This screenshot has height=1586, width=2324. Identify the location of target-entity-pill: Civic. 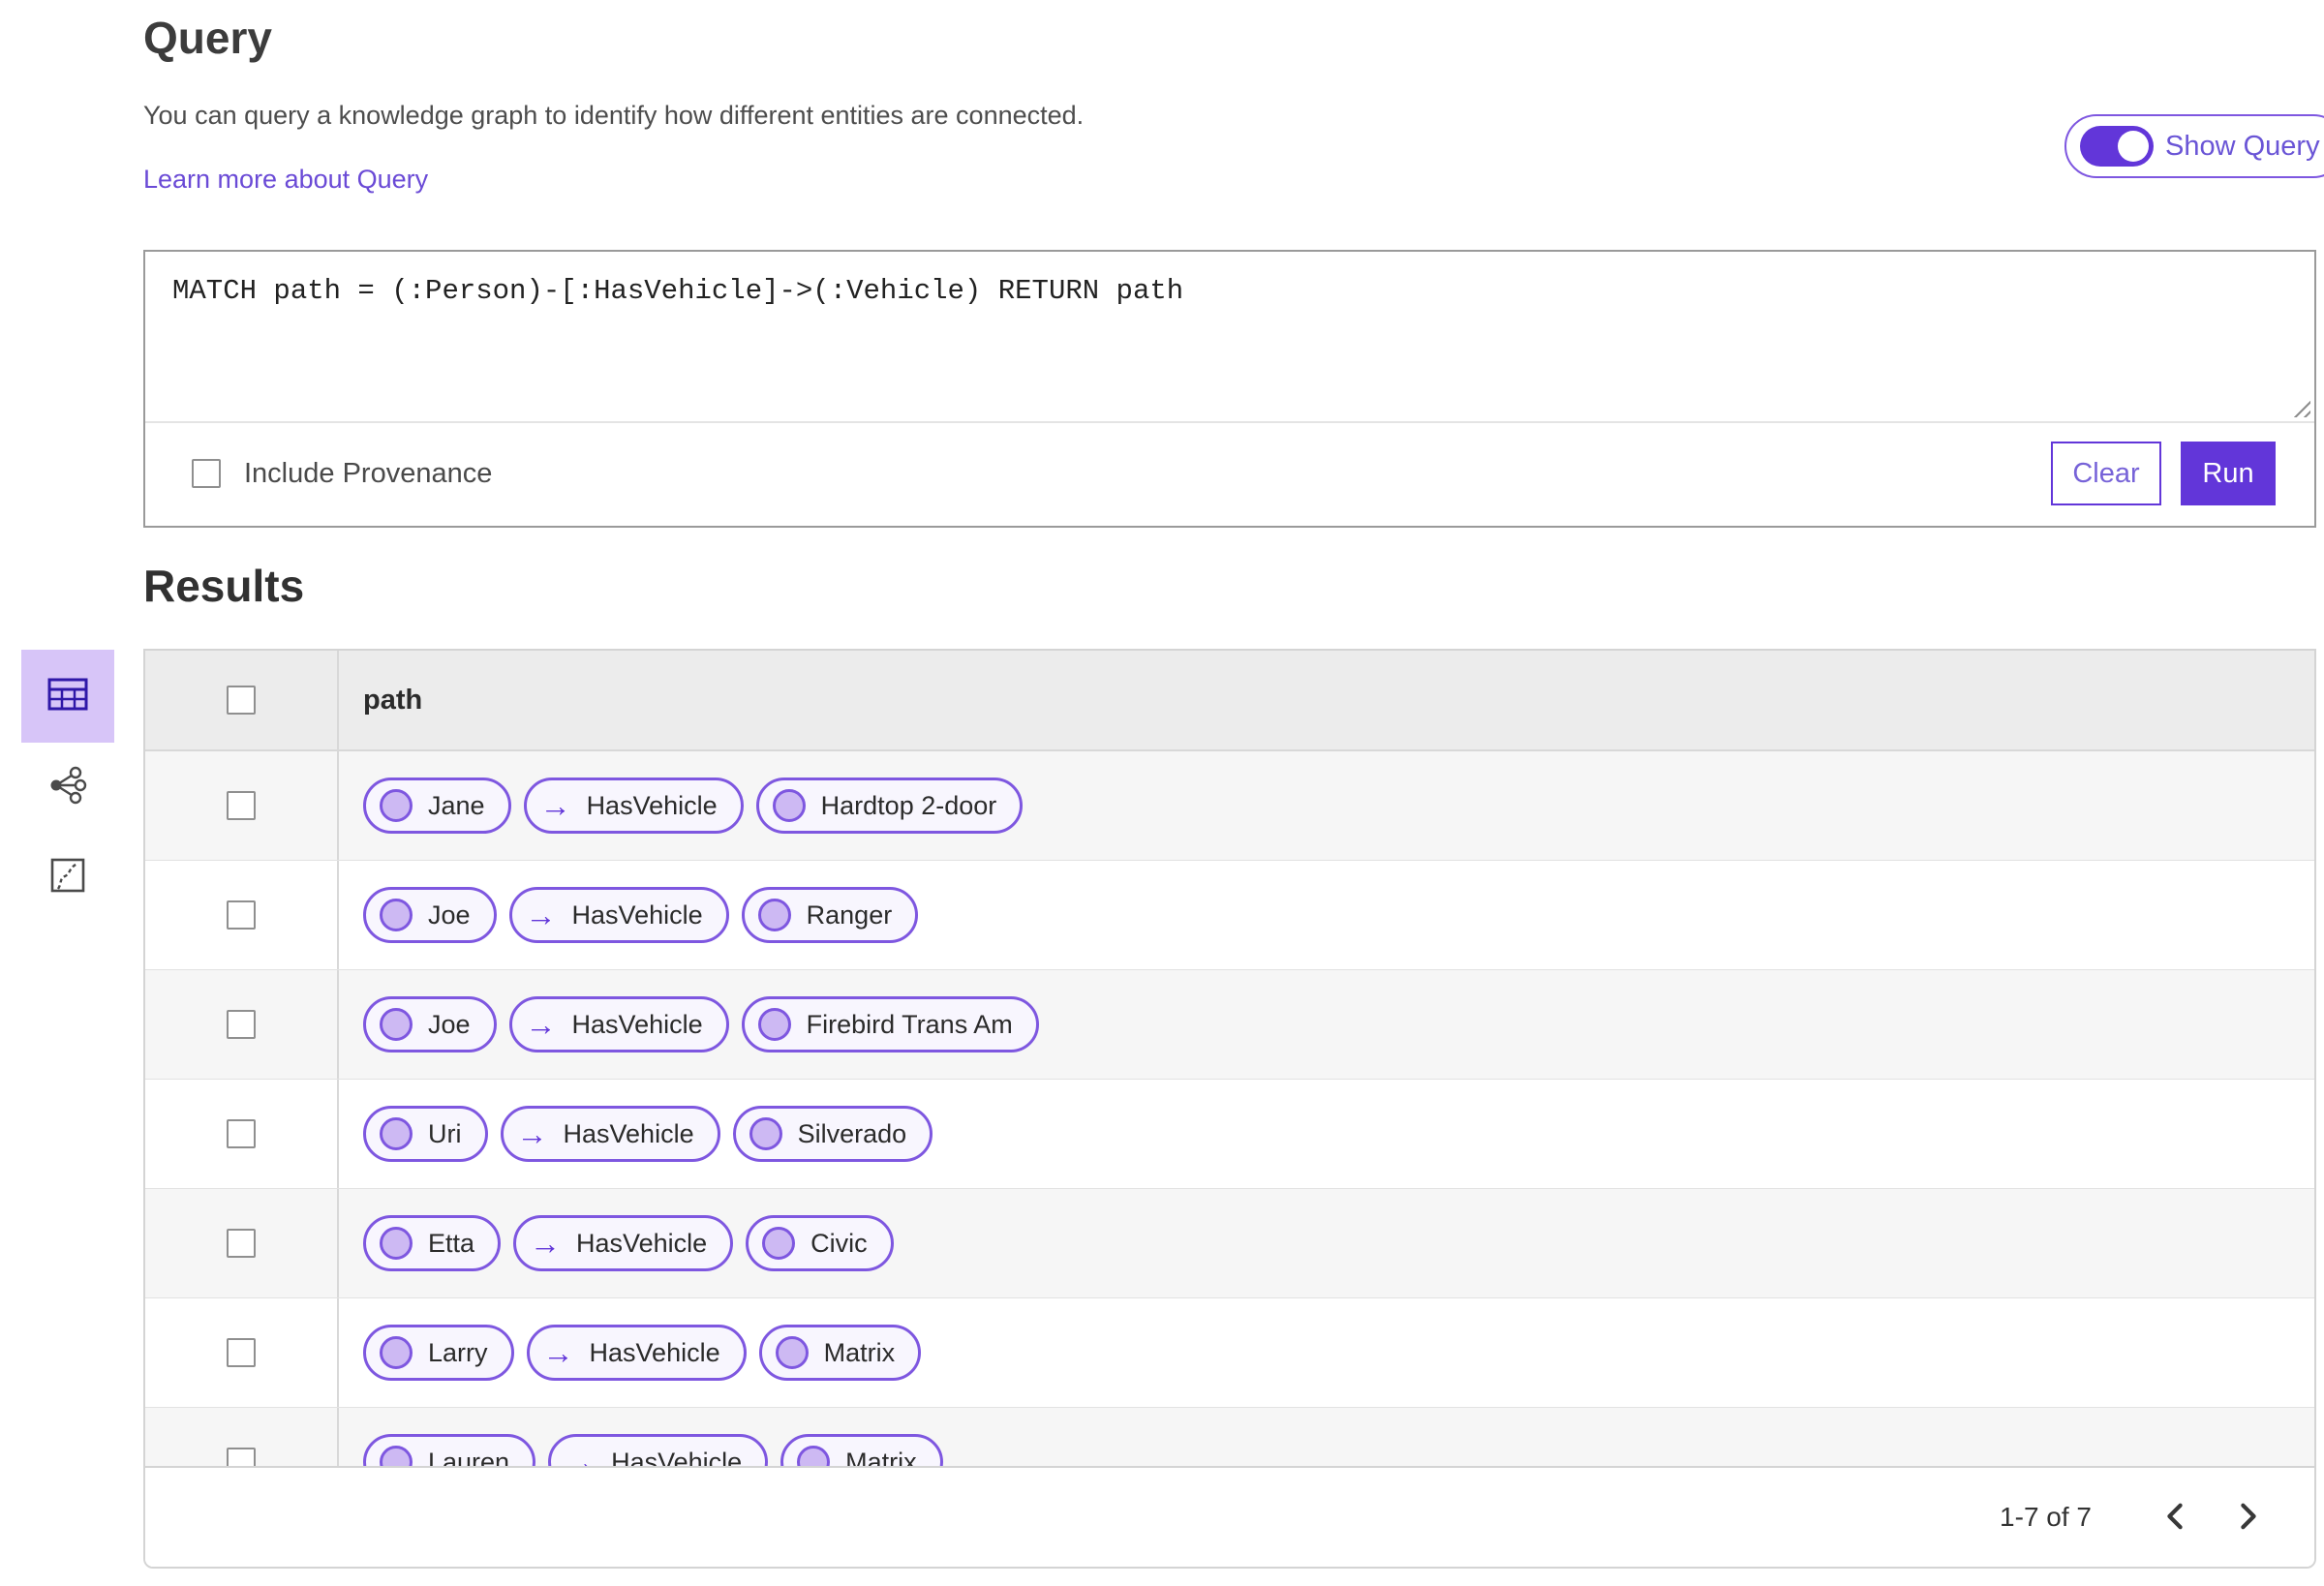
(820, 1243).